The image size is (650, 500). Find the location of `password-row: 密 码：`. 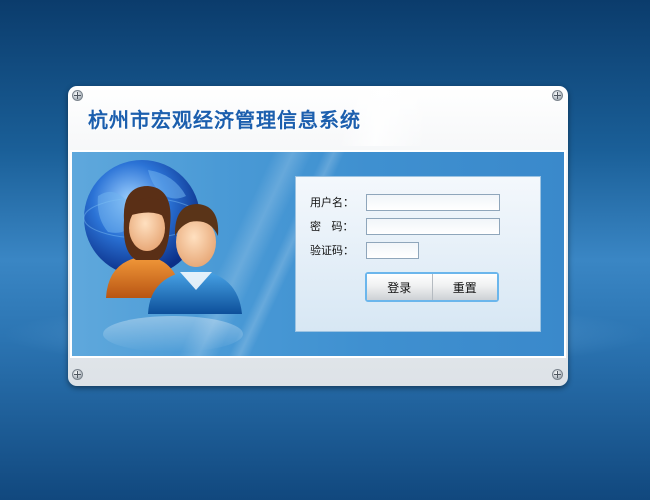

password-row: 密 码： is located at coordinates (405, 226).